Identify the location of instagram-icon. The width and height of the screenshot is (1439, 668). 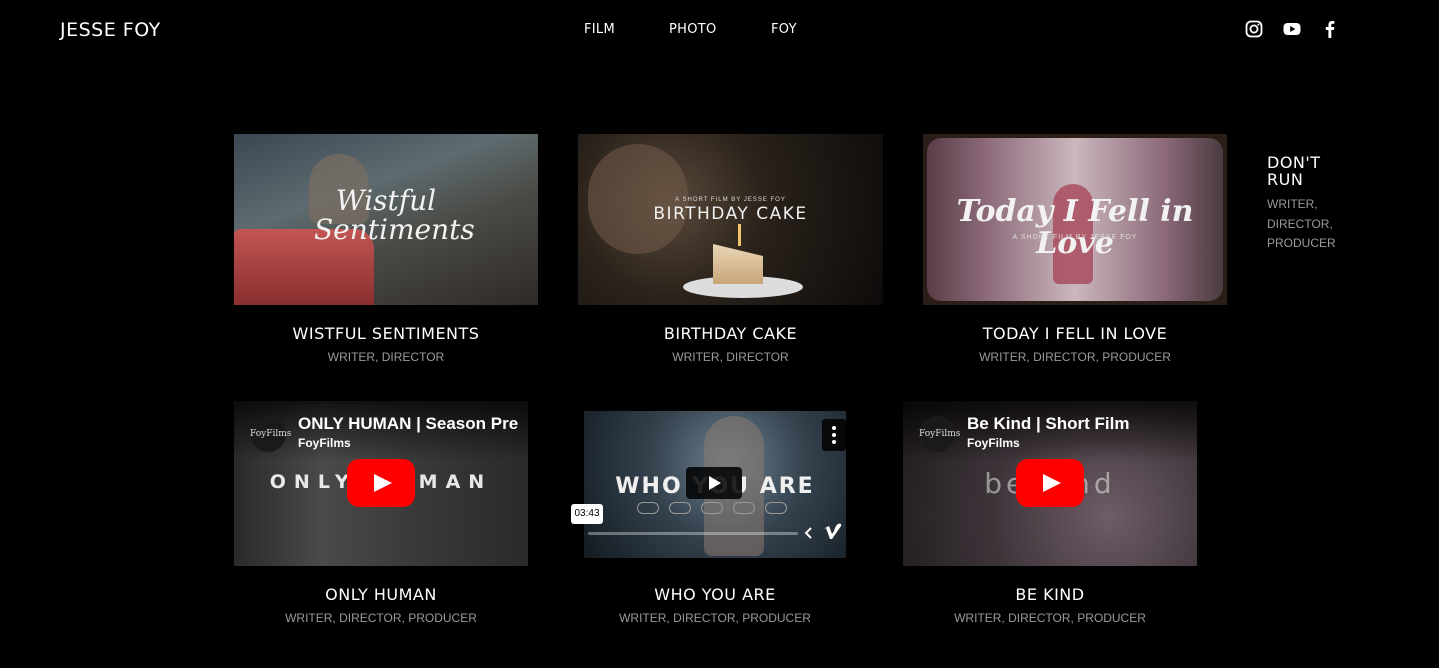
(1254, 29).